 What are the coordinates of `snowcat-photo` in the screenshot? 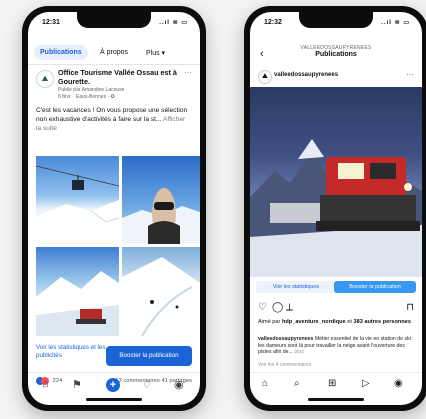 It's located at (77, 291).